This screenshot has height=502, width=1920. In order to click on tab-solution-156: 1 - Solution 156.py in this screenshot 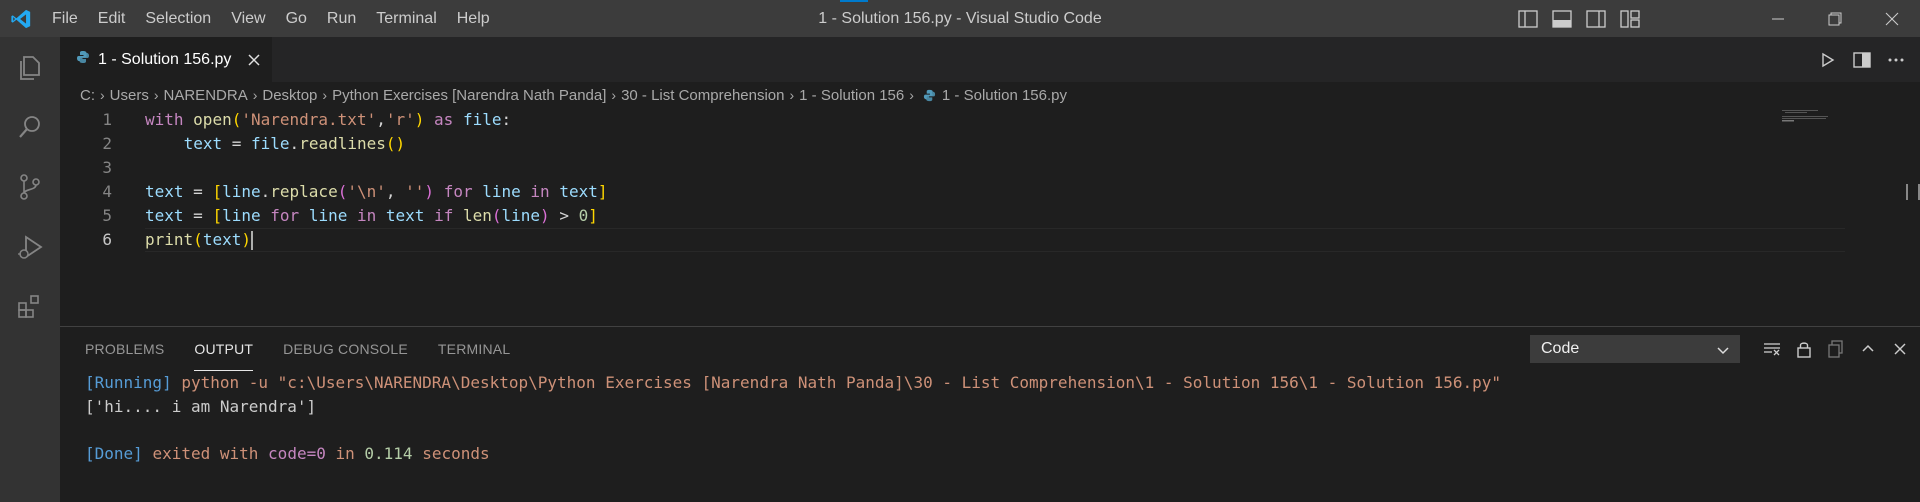, I will do `click(166, 59)`.